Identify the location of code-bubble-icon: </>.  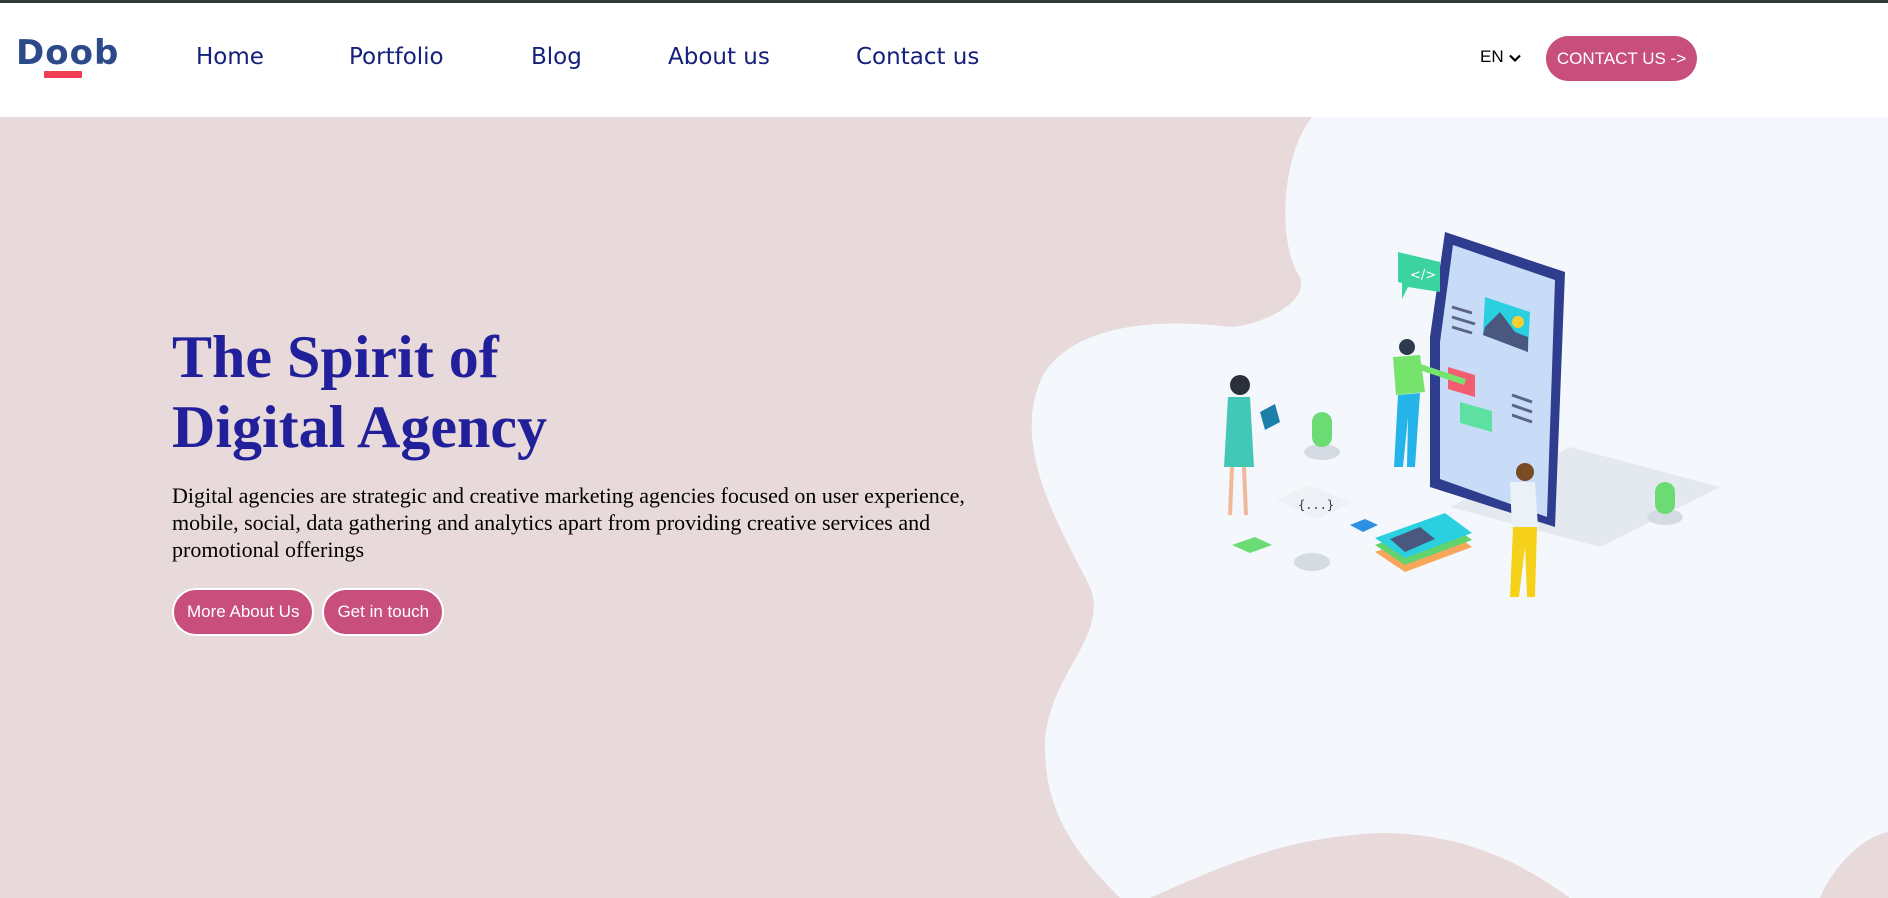
(1419, 275).